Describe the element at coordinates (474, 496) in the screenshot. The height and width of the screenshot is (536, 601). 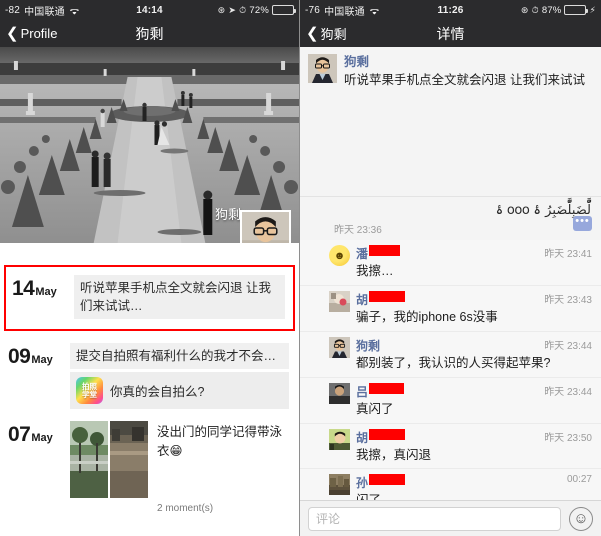
I see `comment-text: 闪了` at that location.